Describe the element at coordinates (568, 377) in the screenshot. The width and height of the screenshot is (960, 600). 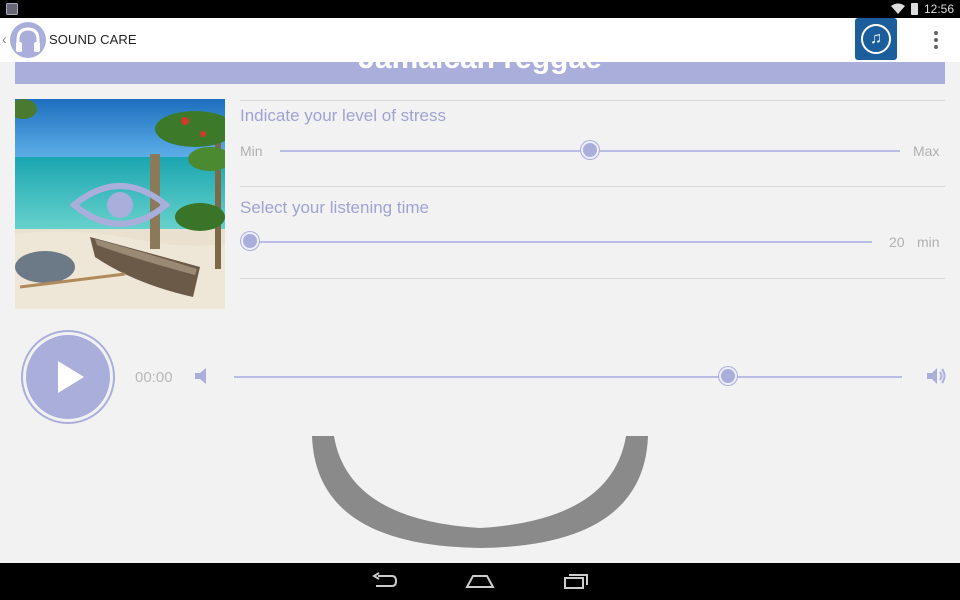
I see `volume-slider-track` at that location.